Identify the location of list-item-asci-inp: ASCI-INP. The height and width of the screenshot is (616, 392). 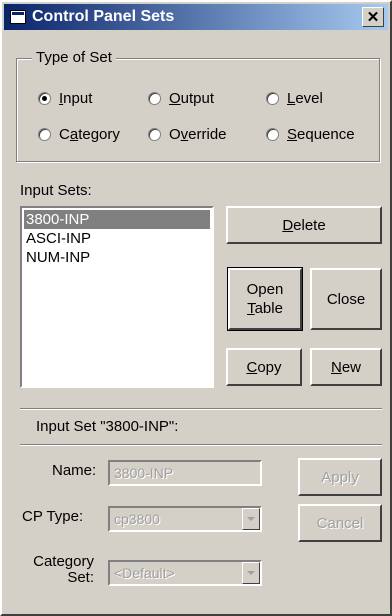
(117, 238).